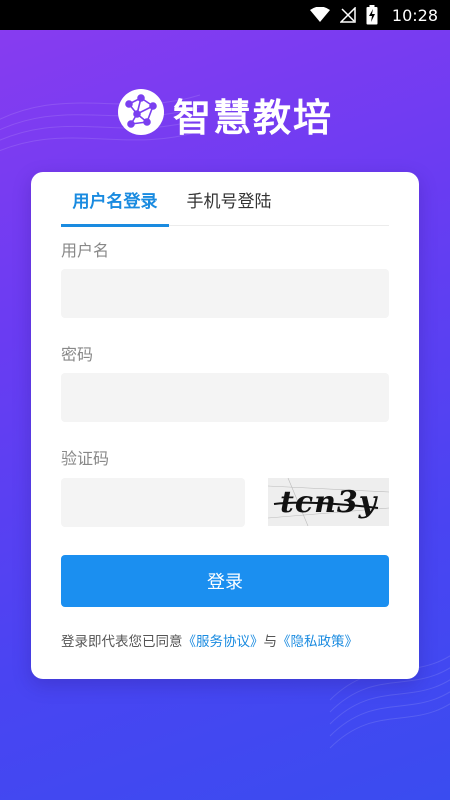  Describe the element at coordinates (77, 354) in the screenshot. I see `password-label: 密码` at that location.